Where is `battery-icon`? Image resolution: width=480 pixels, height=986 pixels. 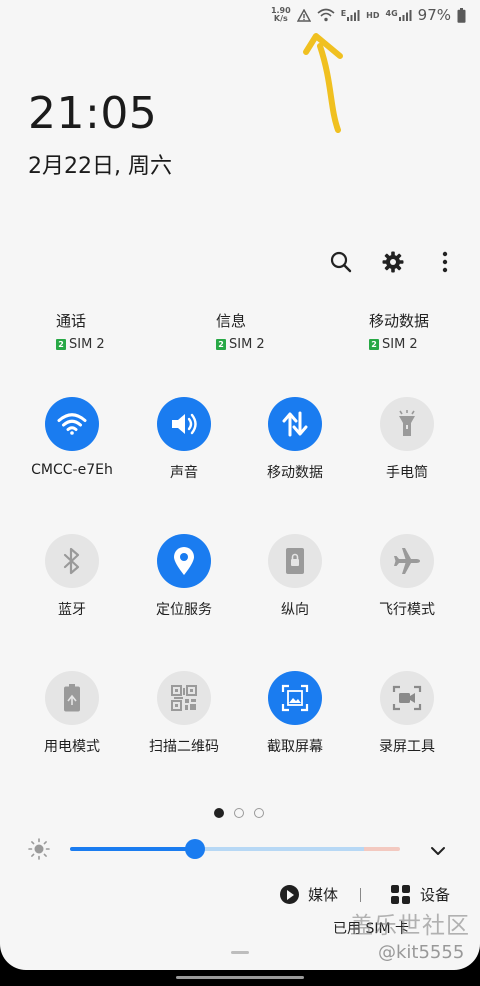
battery-icon is located at coordinates (461, 15).